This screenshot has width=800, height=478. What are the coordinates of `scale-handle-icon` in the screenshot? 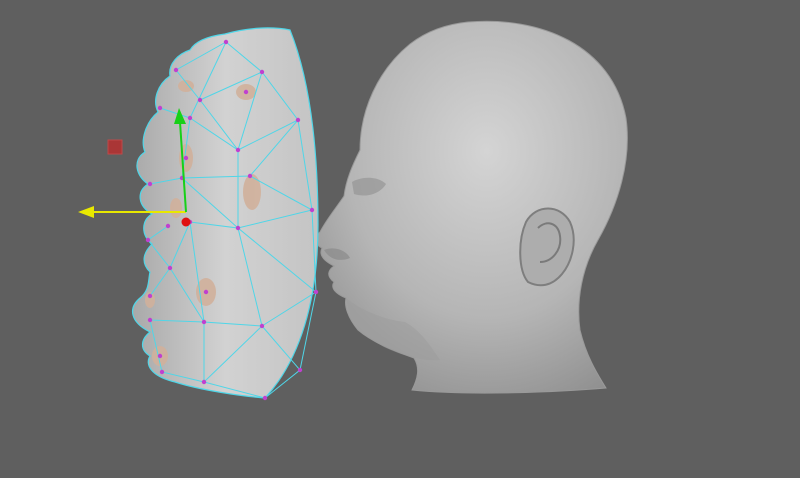 It's located at (115, 147).